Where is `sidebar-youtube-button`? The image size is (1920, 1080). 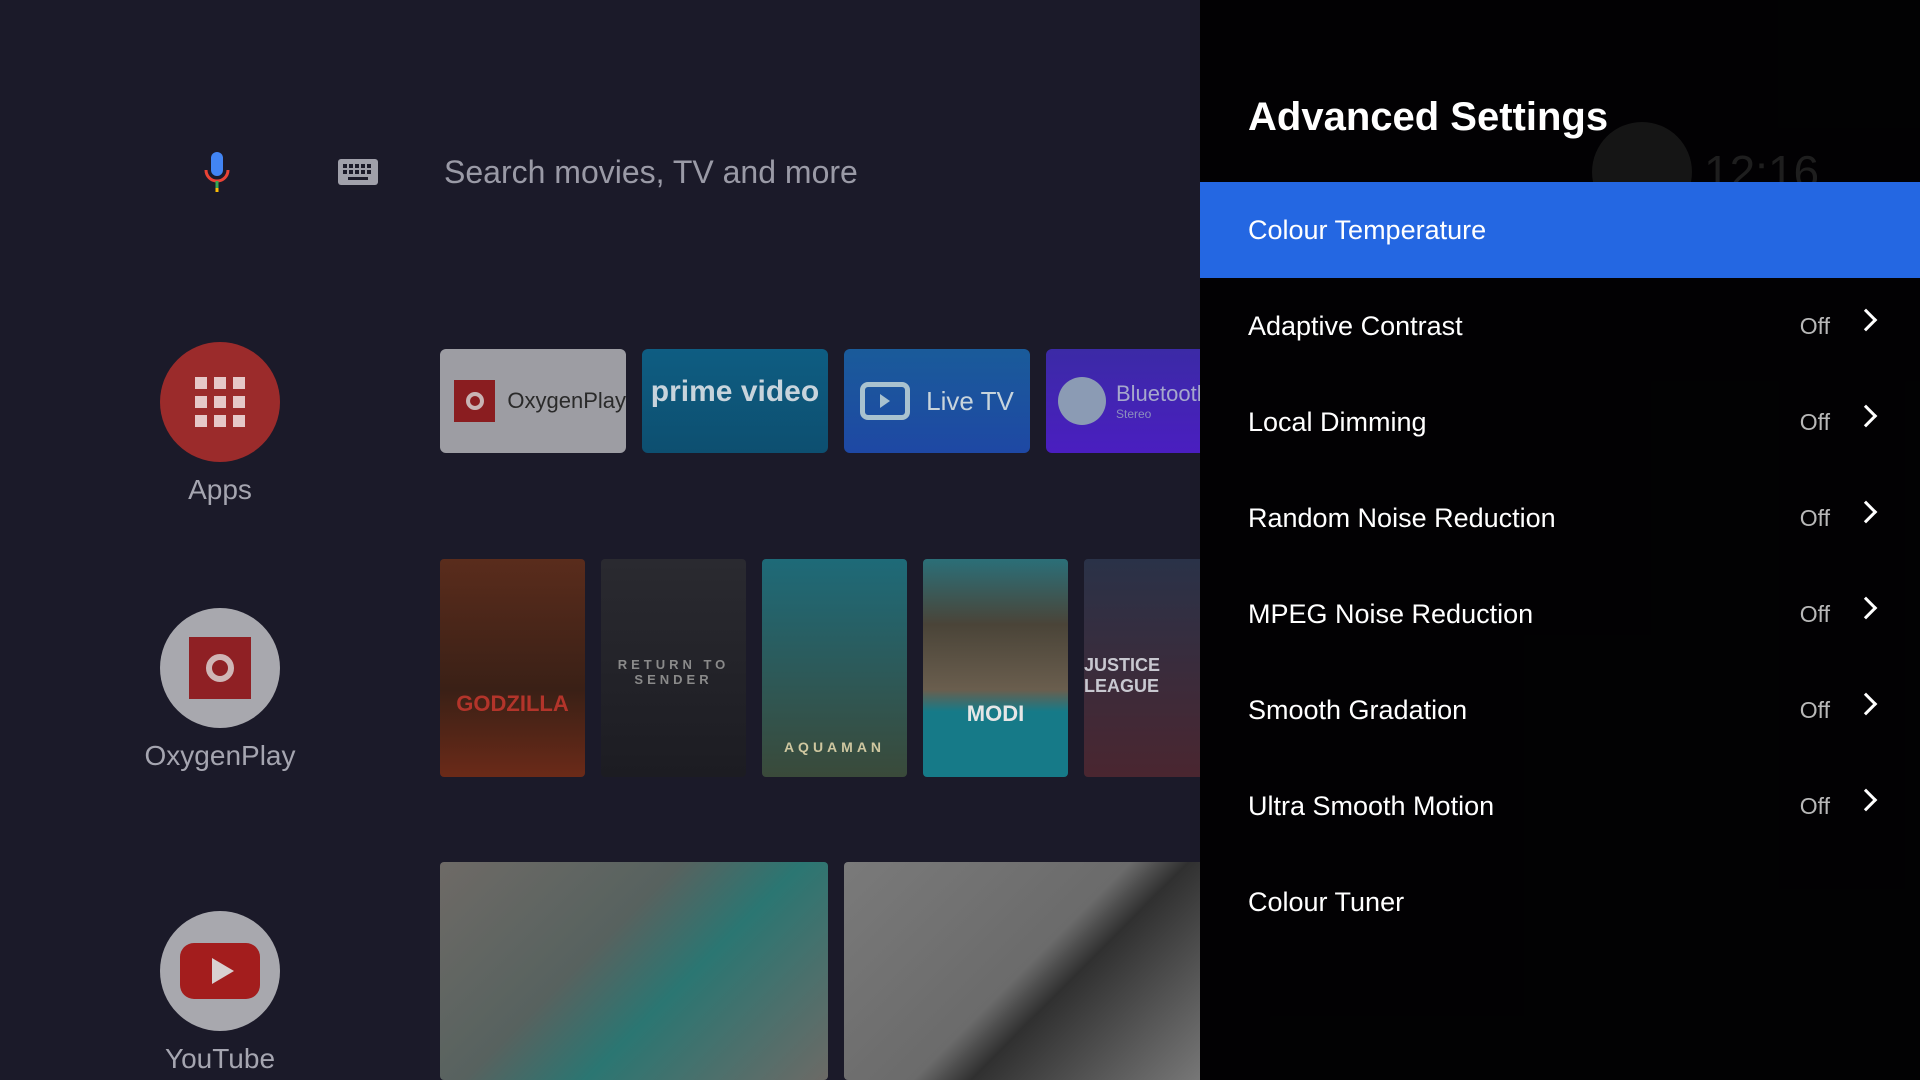 sidebar-youtube-button is located at coordinates (220, 971).